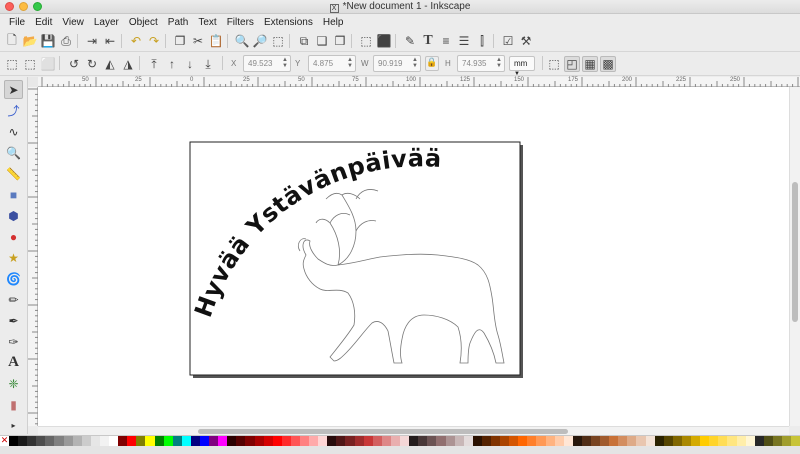  What do you see at coordinates (66, 41) in the screenshot?
I see `print-icon: ⎙` at bounding box center [66, 41].